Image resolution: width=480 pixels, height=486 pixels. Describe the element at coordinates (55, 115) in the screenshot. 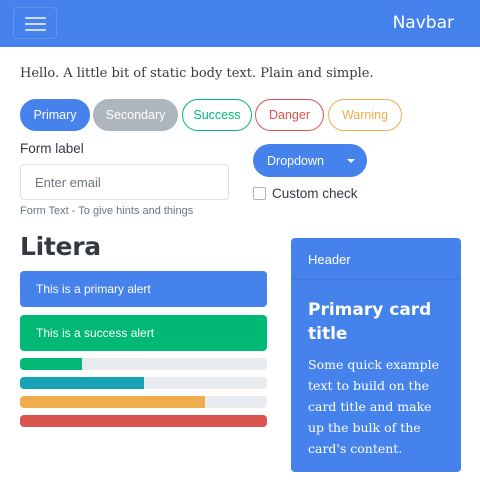

I see `primary-button: Primary` at that location.